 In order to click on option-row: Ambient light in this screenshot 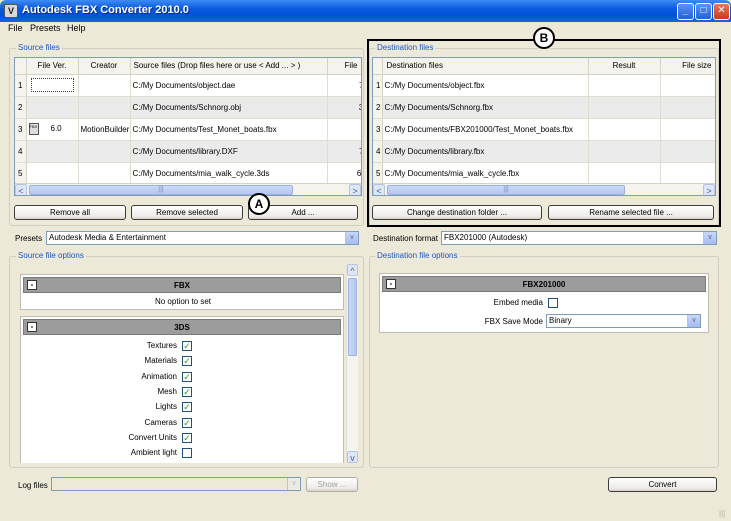, I will do `click(183, 455)`.